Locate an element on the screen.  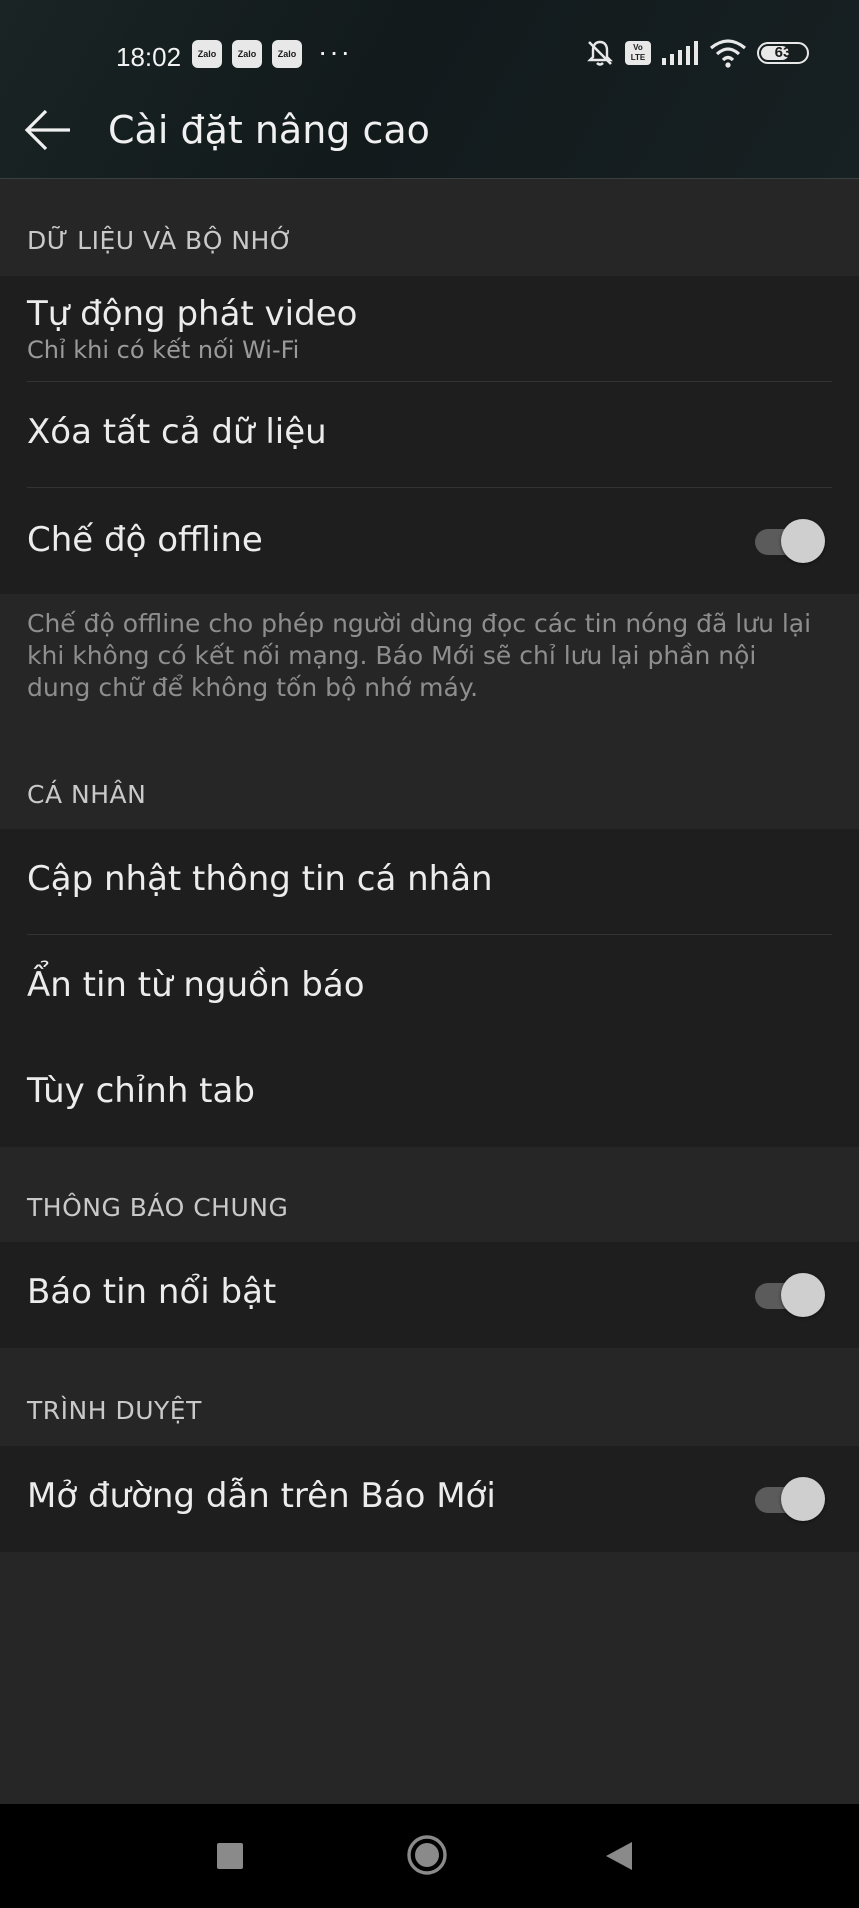
setting-hide-news-sources: Ẩn tin từ nguồn báo is located at coordinates (429, 988).